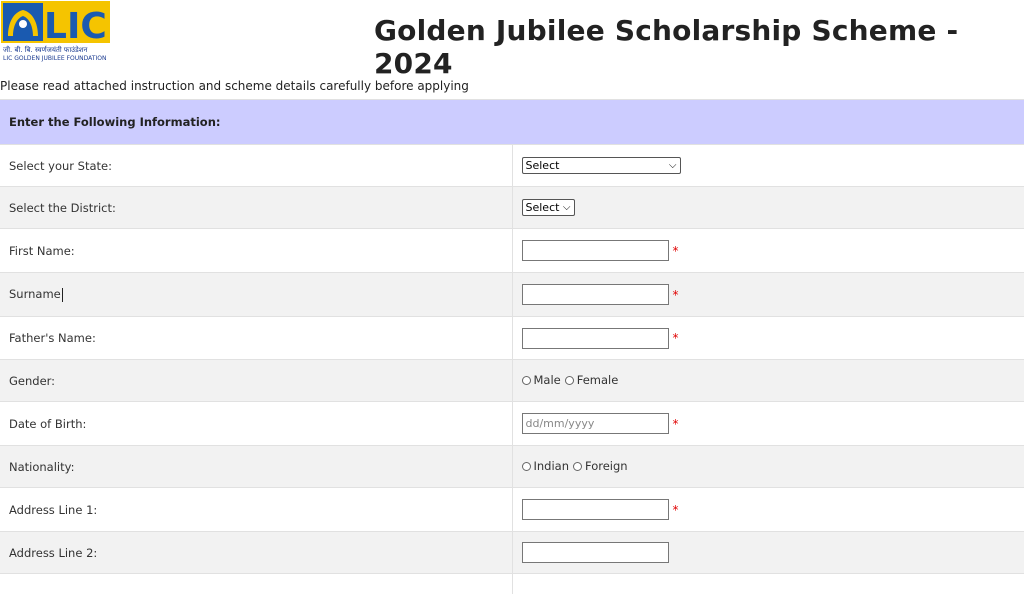 This screenshot has width=1024, height=594. Describe the element at coordinates (35, 294) in the screenshot. I see `surname-label: Surname` at that location.